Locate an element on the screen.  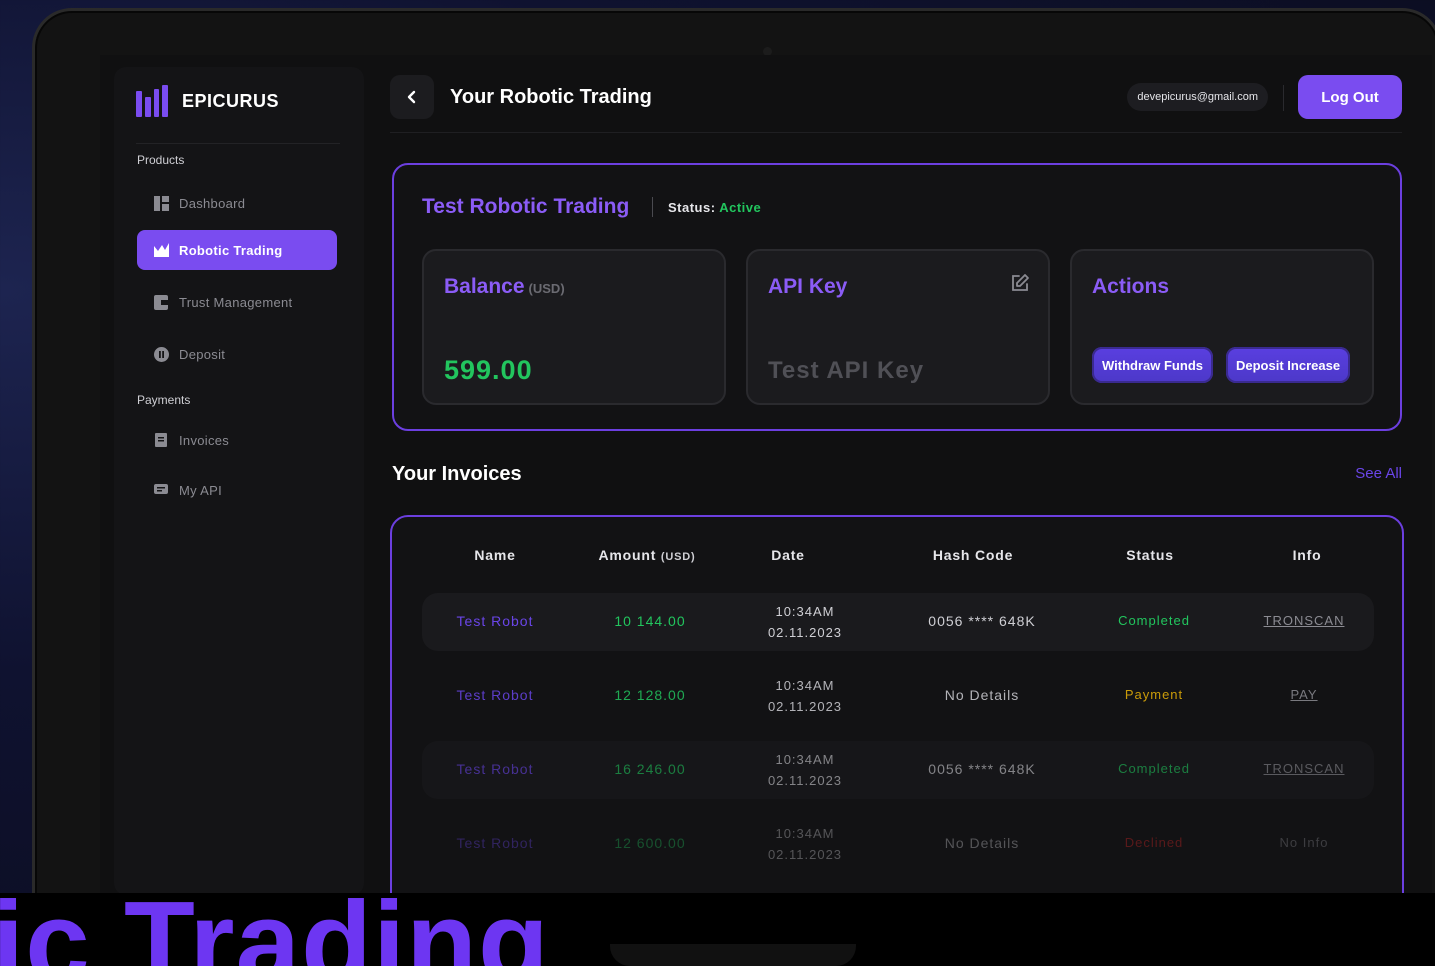
sidebar-item-trust-management: Trust Management is located at coordinates (237, 302).